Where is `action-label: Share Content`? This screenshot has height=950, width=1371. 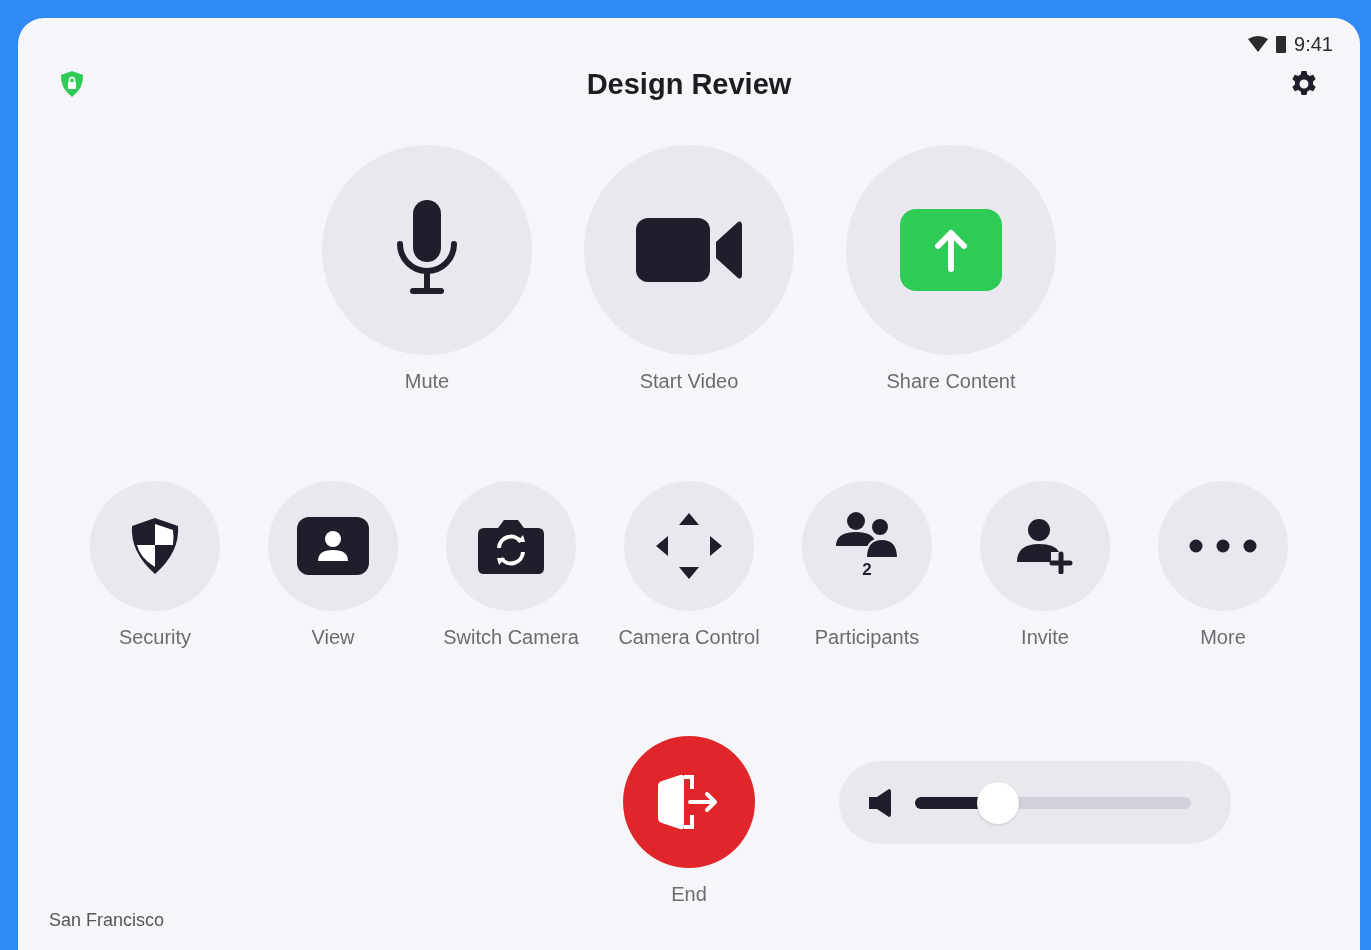
action-label: Share Content is located at coordinates (951, 381).